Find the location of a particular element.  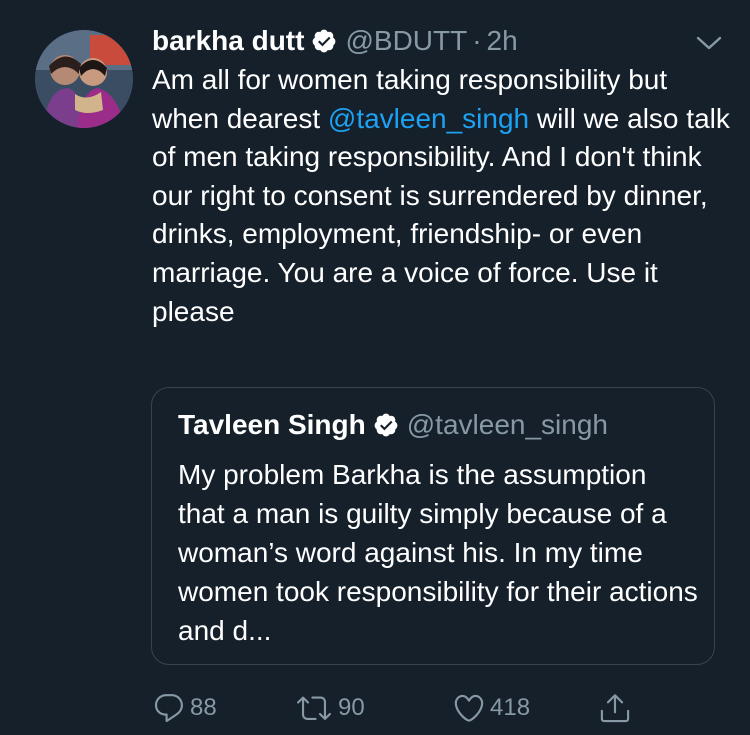

like-button: 418 is located at coordinates (491, 708).